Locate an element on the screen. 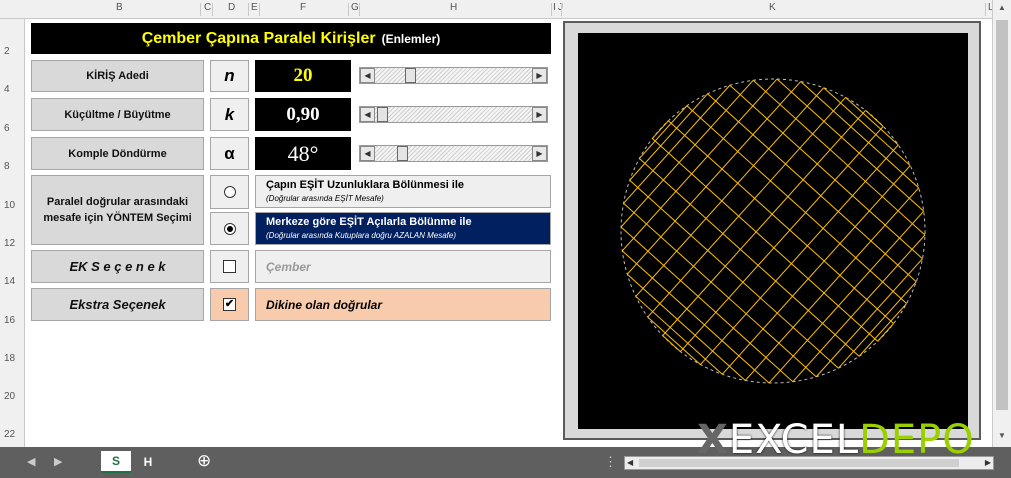 The width and height of the screenshot is (1011, 478). col-f: F is located at coordinates (303, 7).